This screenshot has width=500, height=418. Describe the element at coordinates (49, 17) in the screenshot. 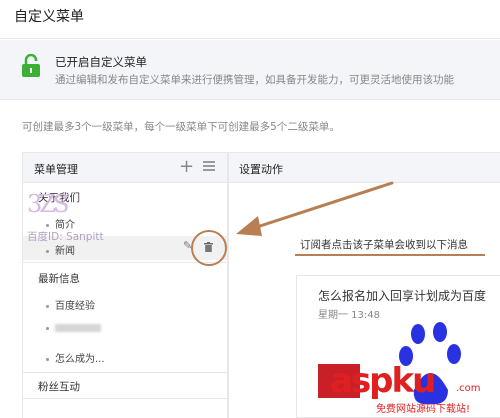

I see `page-title: 自定义菜单` at that location.